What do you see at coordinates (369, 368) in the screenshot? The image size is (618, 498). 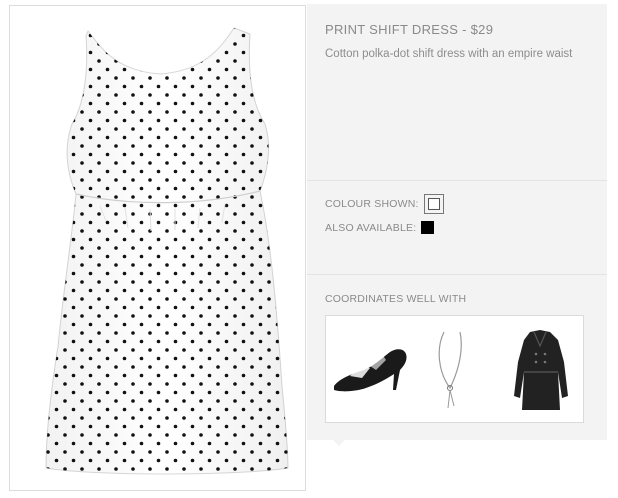 I see `heels-thumbnail` at bounding box center [369, 368].